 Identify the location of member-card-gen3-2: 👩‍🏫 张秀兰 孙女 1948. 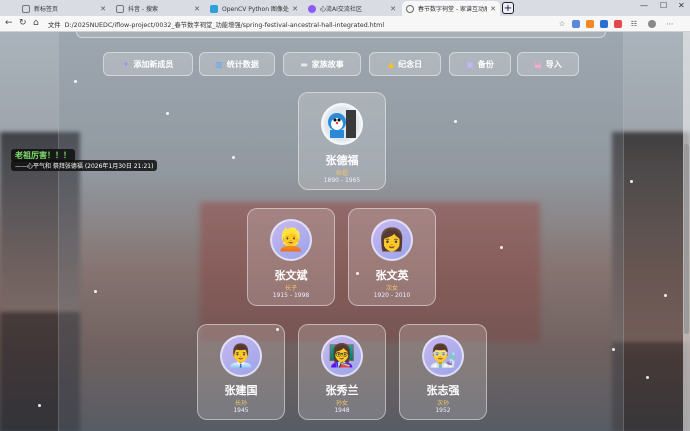
(342, 372).